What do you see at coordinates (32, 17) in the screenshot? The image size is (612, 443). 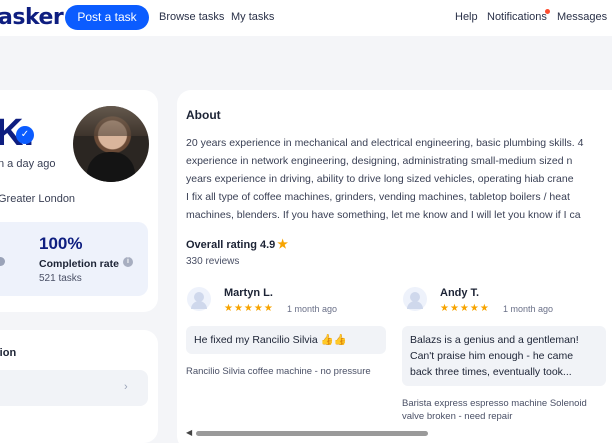 I see `airtasker-logo: asker` at bounding box center [32, 17].